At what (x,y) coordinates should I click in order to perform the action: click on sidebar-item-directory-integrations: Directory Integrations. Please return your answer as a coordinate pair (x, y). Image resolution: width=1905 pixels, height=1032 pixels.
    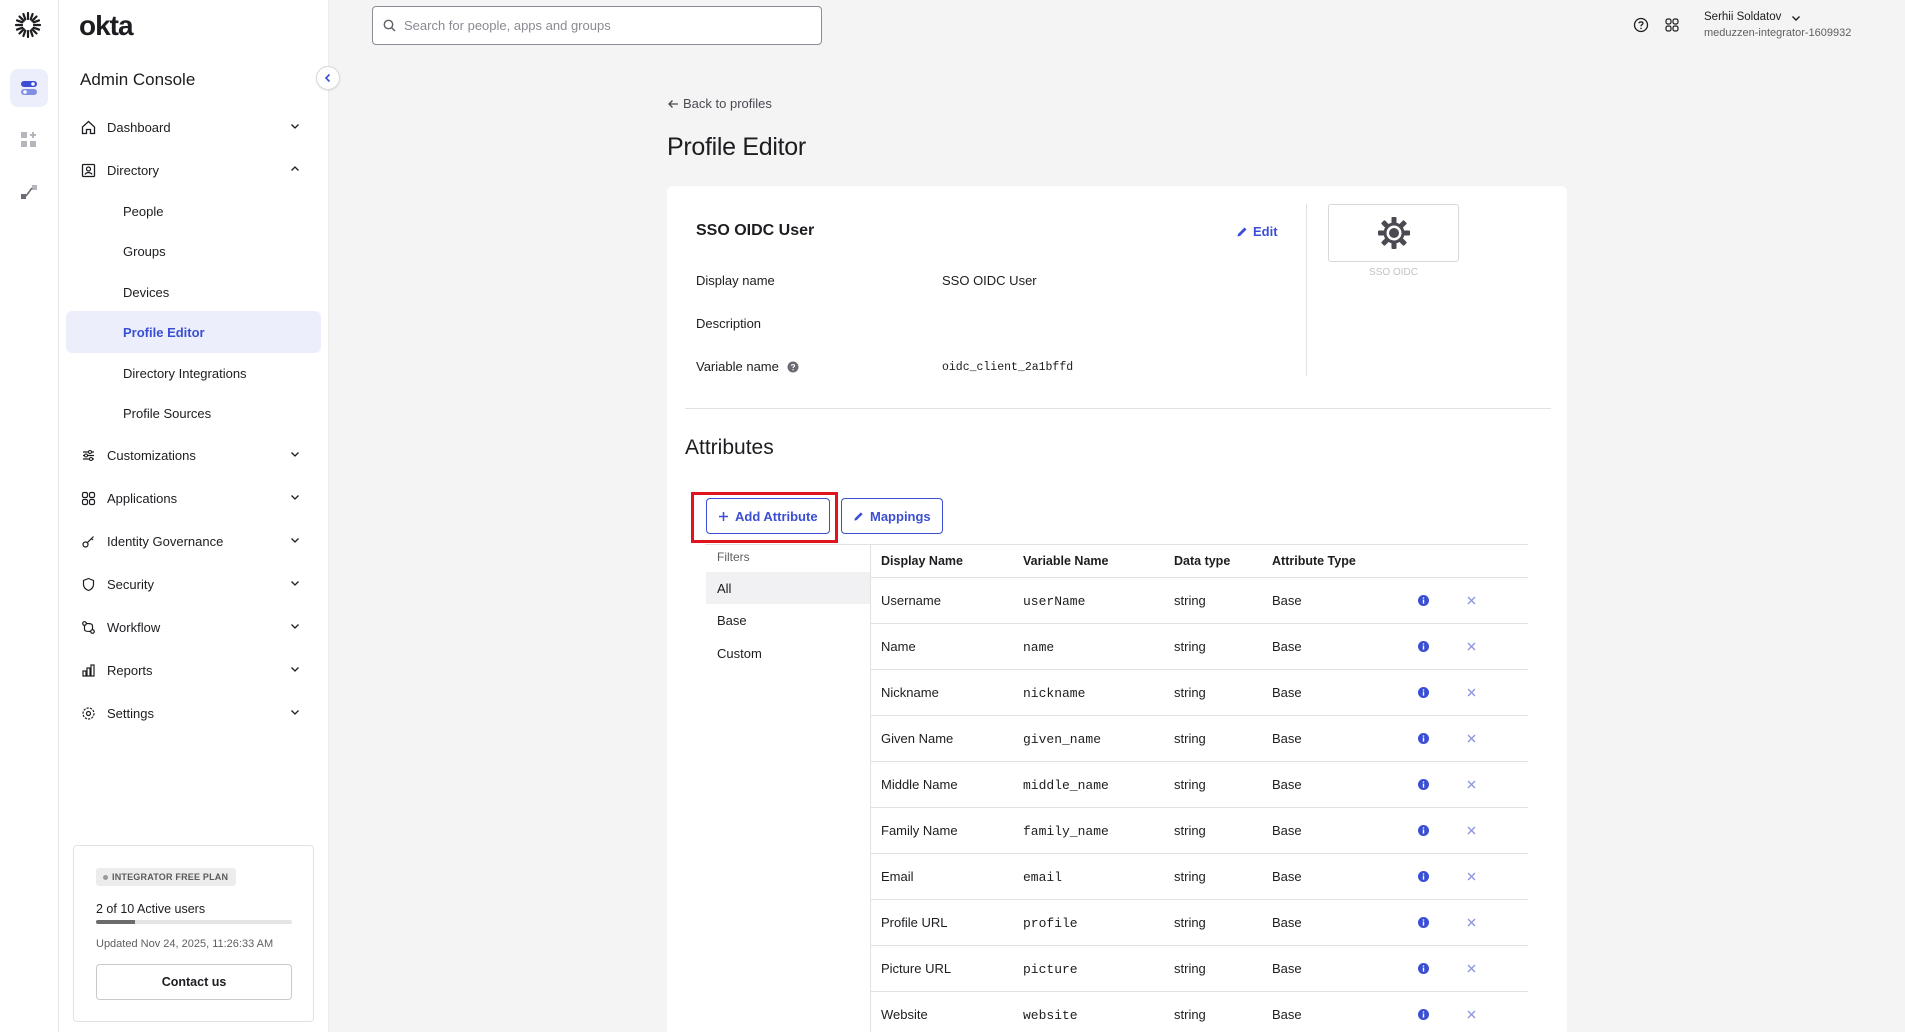
    Looking at the image, I should click on (193, 373).